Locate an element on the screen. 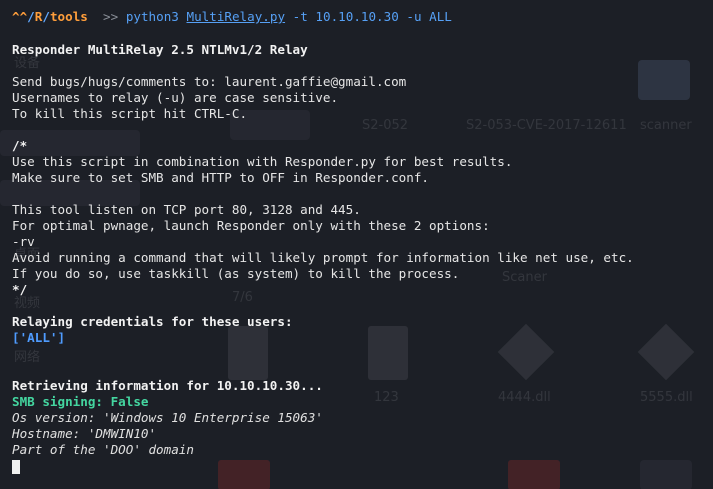 The image size is (713, 489). output-line: -rv is located at coordinates (23, 241).